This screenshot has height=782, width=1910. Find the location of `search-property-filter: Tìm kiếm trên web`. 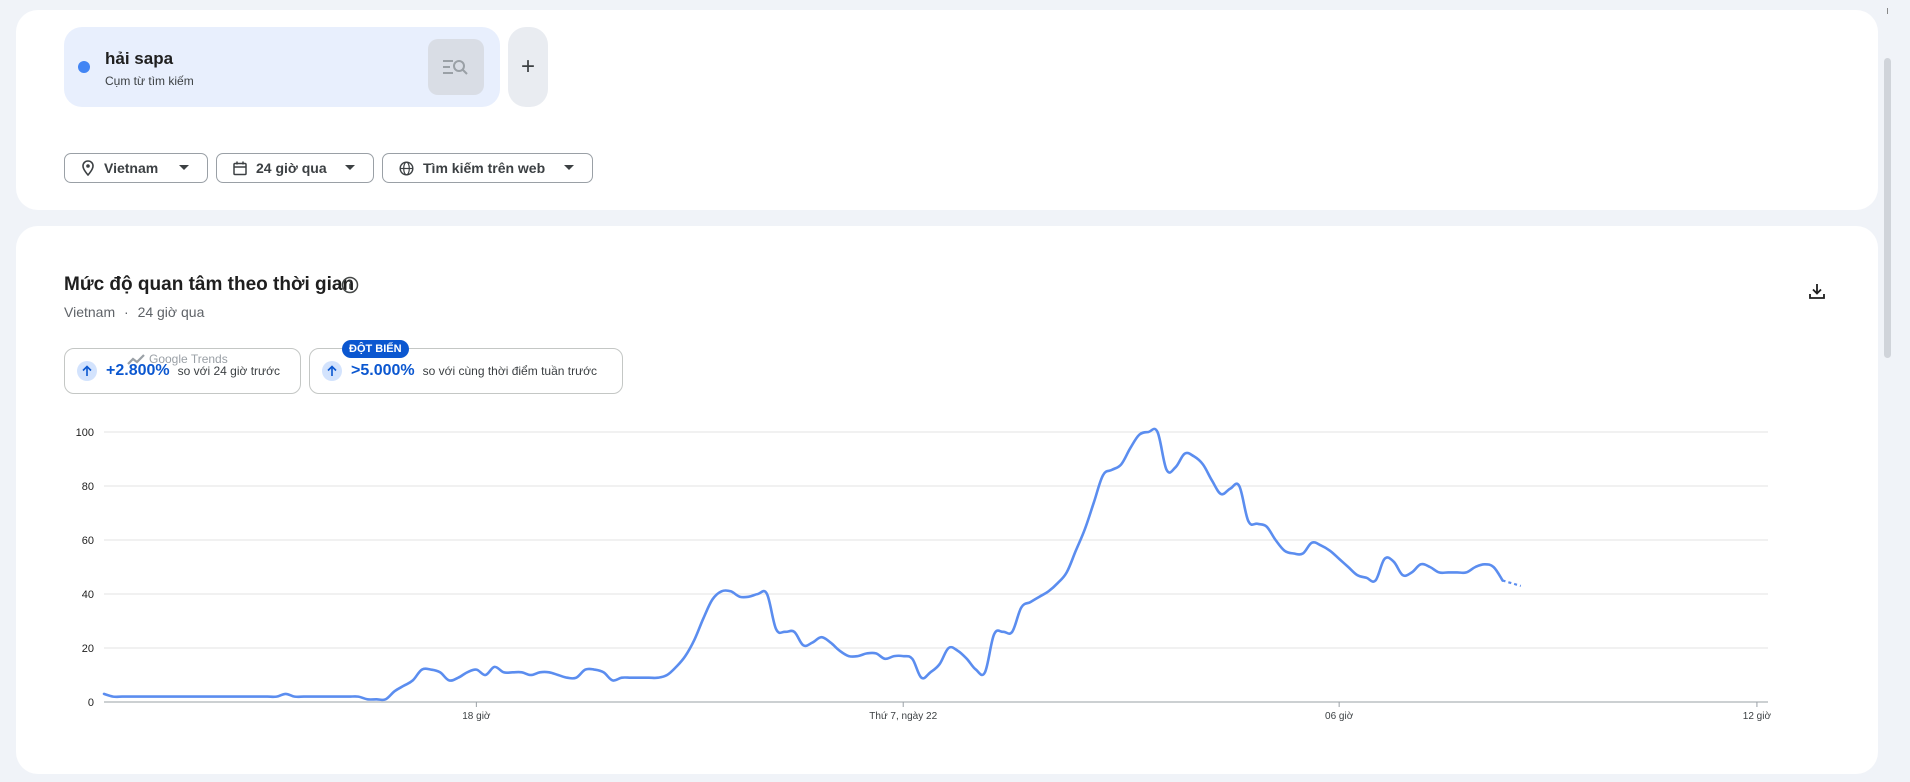

search-property-filter: Tìm kiếm trên web is located at coordinates (487, 168).